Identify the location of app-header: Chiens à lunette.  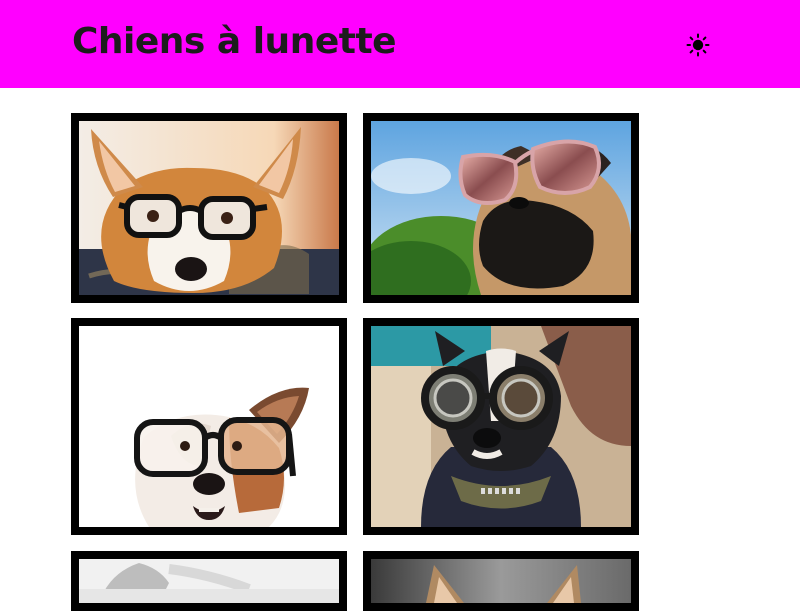
(400, 44).